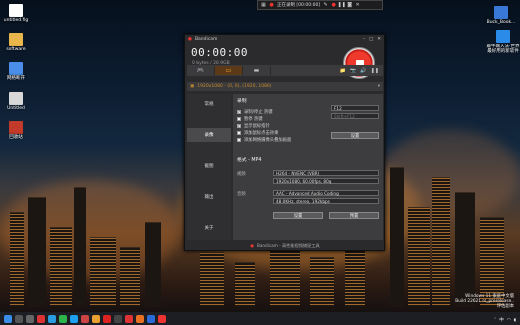 The image size is (520, 325). Describe the element at coordinates (354, 215) in the screenshot. I see `presets-button: 预置` at that location.